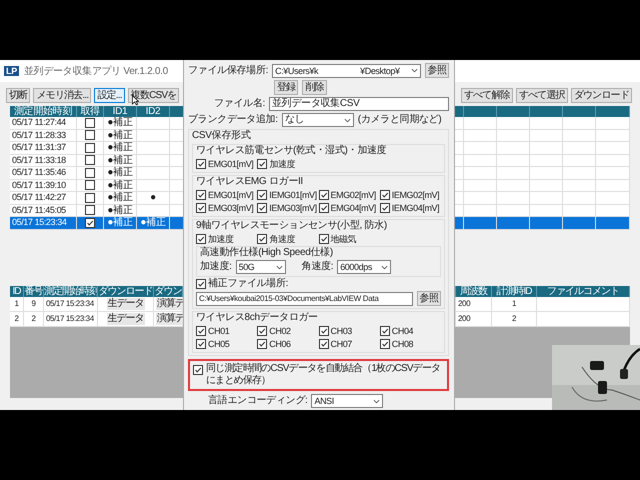 The height and width of the screenshot is (480, 640). What do you see at coordinates (324, 375) in the screenshot?
I see `checkbox-label: 同じ測定時間のCSVデータを自動結合（1枚のCSVデータにまとめ保存）` at bounding box center [324, 375].